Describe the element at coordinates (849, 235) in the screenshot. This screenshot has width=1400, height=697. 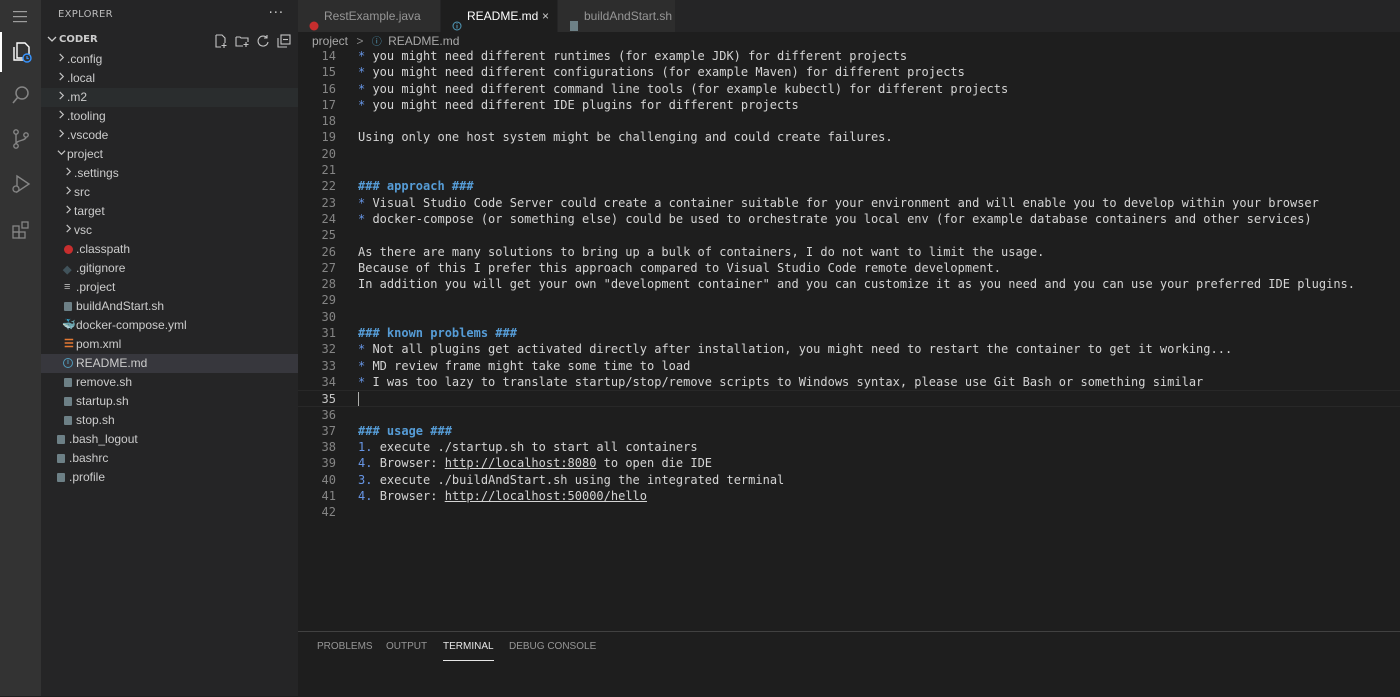
I see `code-line: 25` at that location.